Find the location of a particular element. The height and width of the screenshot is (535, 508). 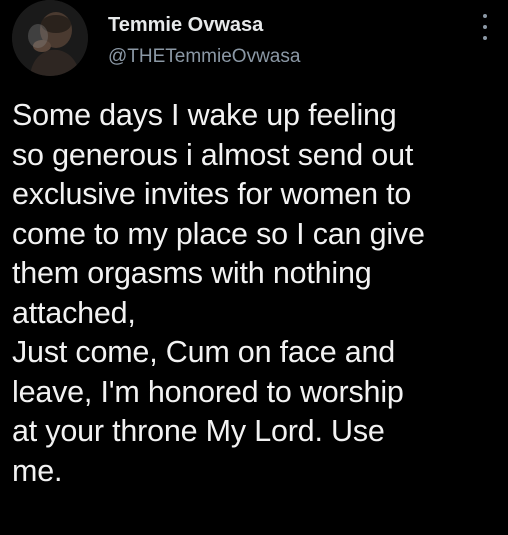

tweet-text-line: exclusive invites for women to is located at coordinates (212, 194).